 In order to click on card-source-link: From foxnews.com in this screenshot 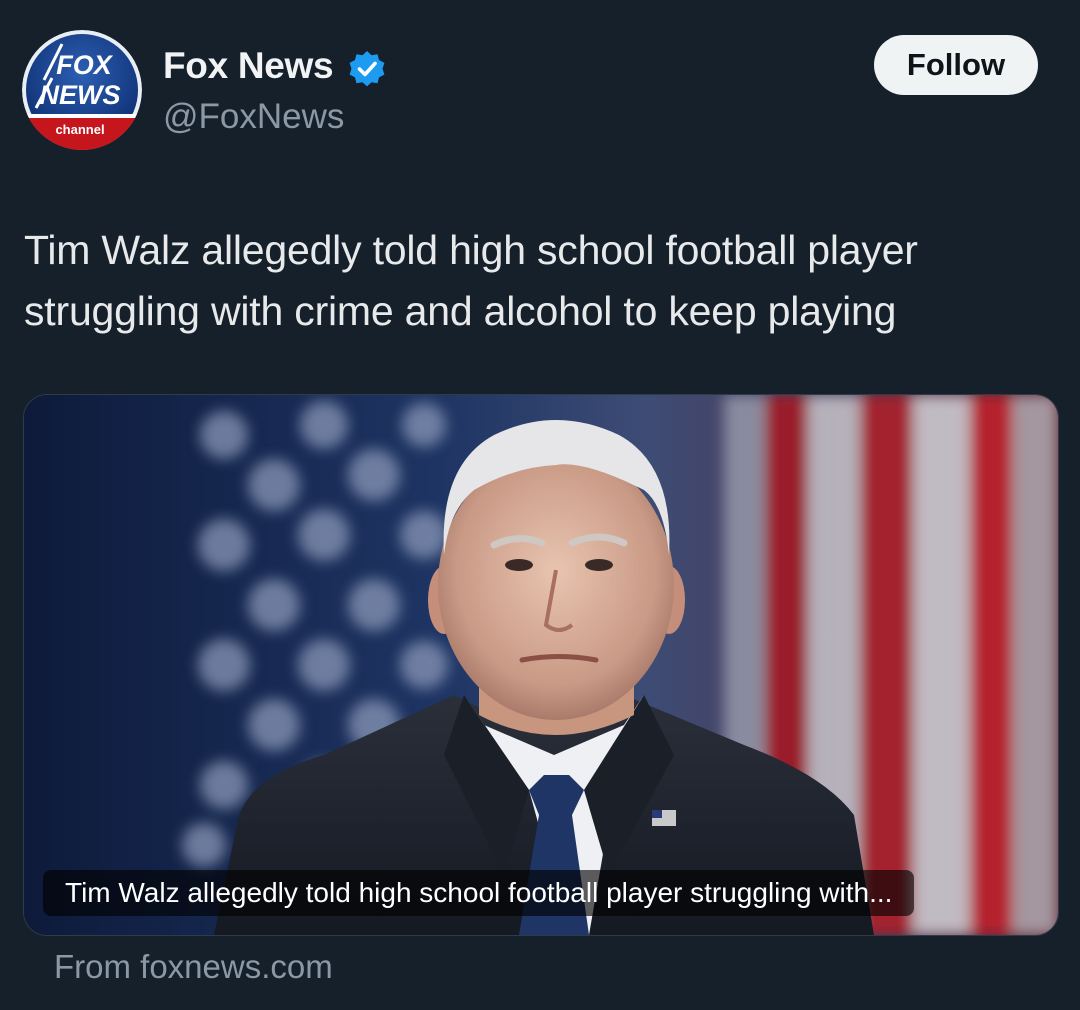, I will do `click(193, 967)`.